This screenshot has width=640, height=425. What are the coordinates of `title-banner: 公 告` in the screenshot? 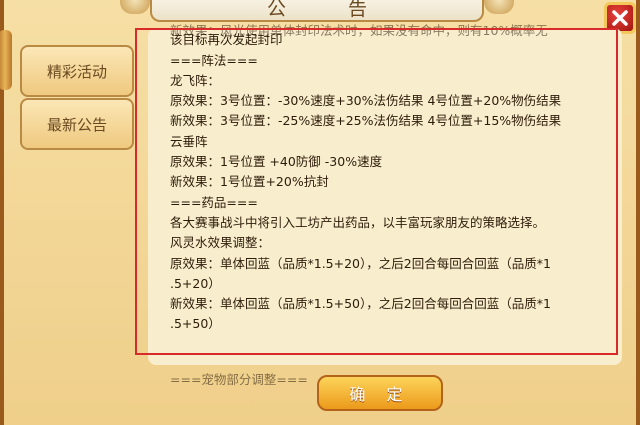 It's located at (317, 11).